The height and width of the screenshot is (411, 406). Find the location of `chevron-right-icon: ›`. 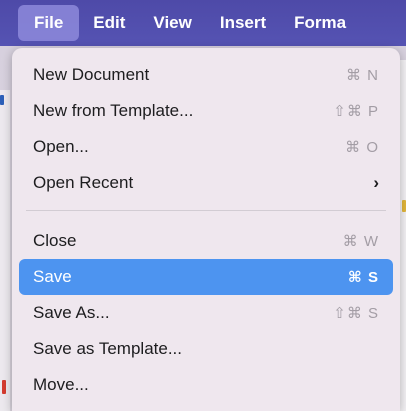

chevron-right-icon: › is located at coordinates (376, 182).